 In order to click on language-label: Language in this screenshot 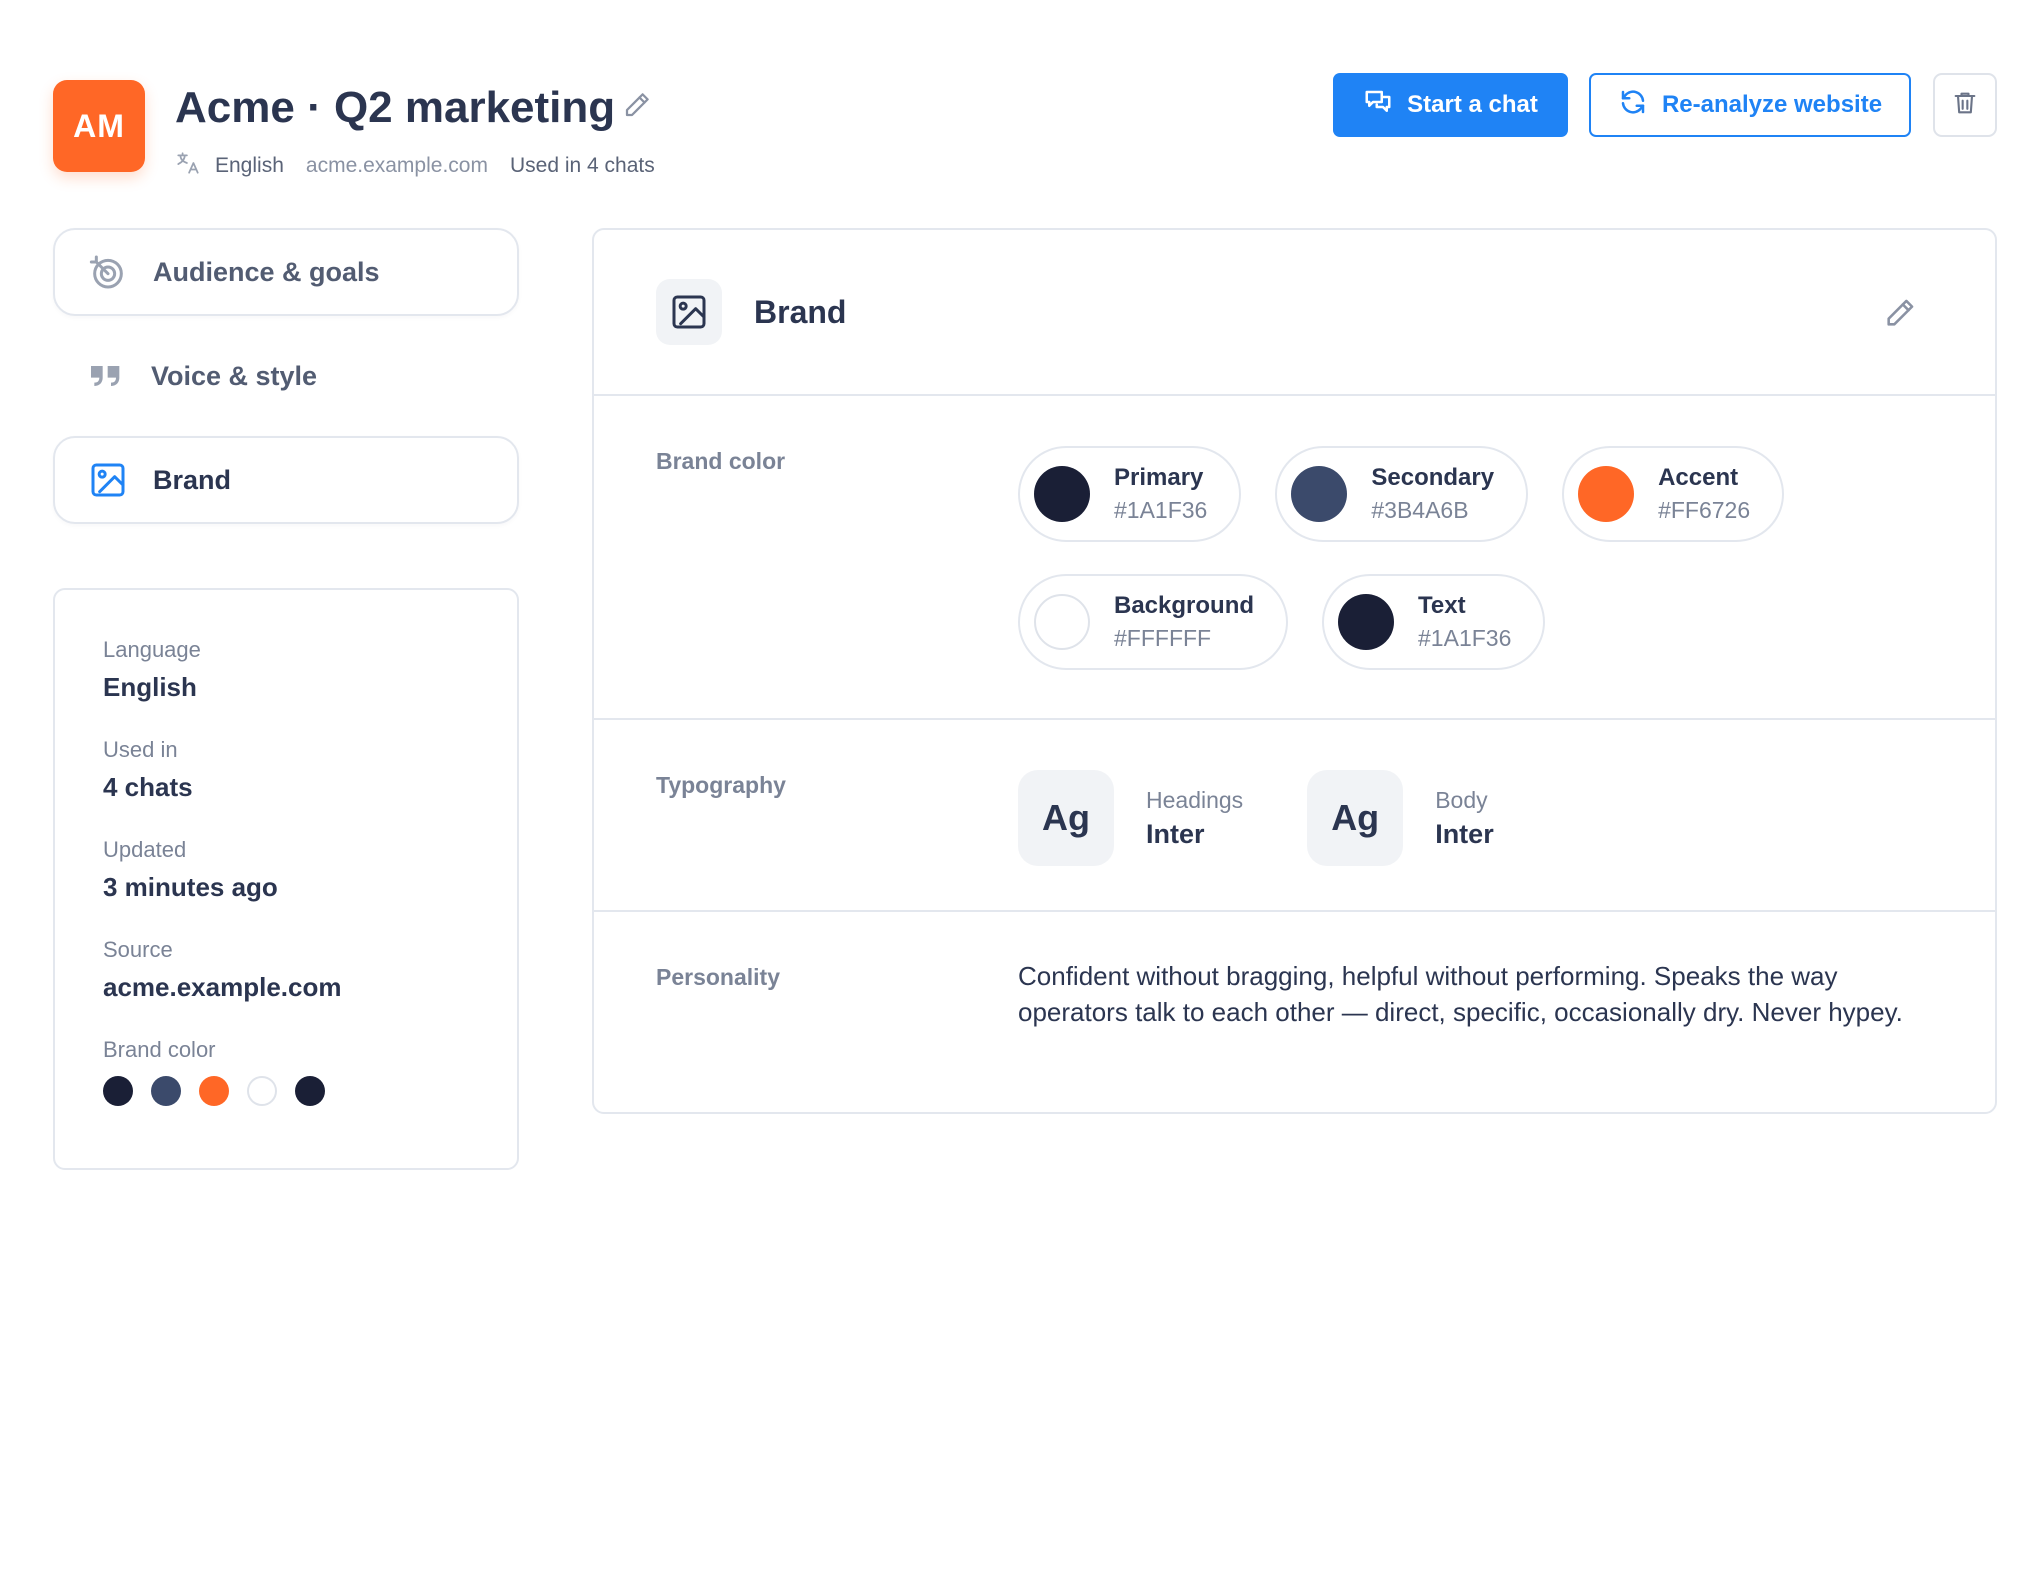, I will do `click(152, 649)`.